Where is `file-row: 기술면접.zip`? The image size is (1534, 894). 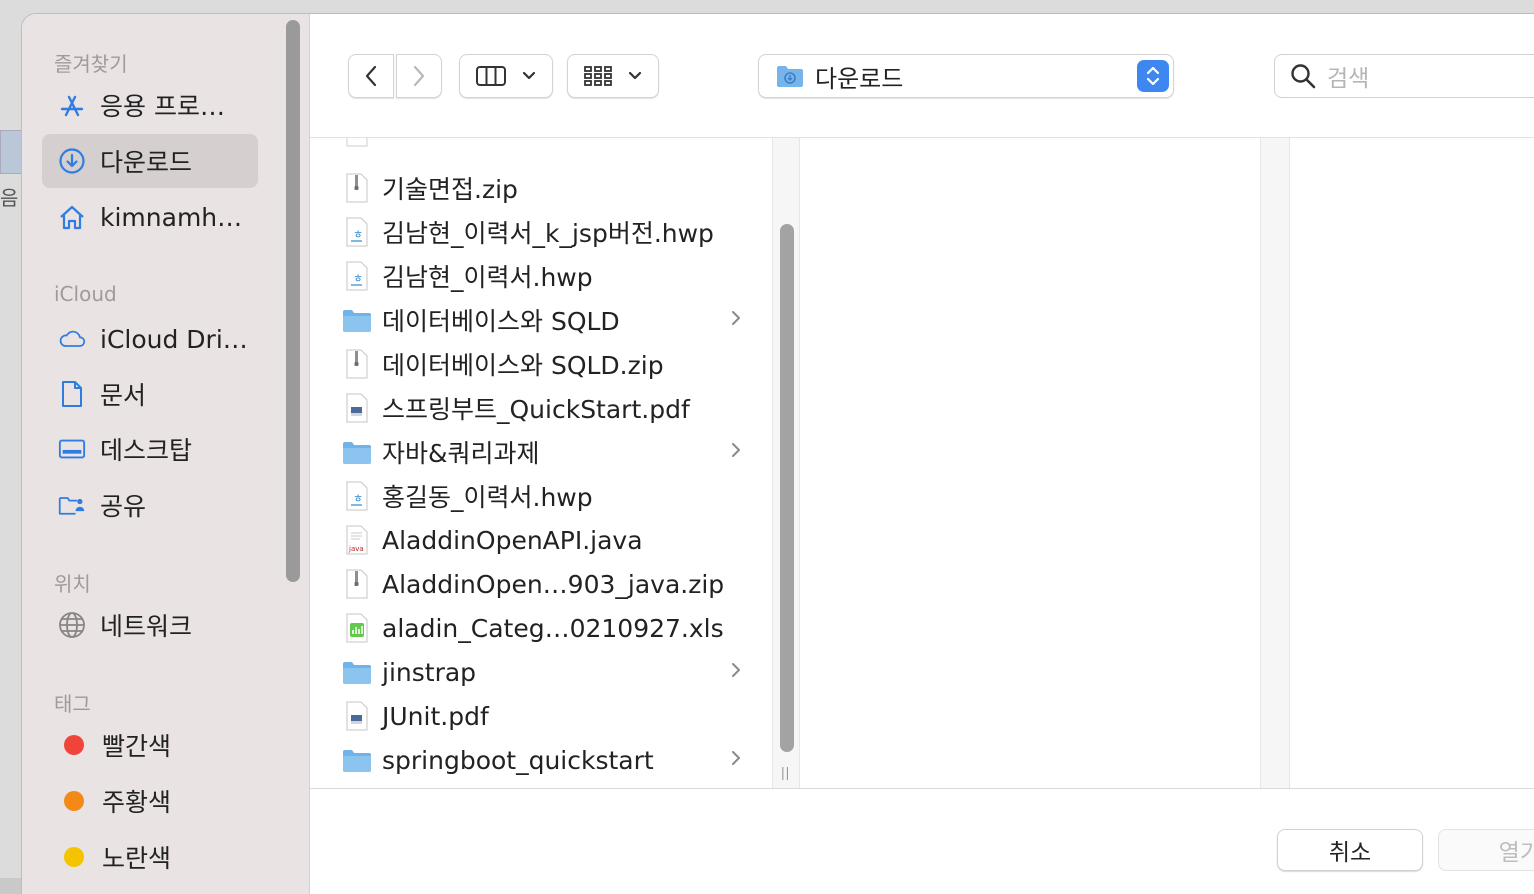
file-row: 기술면접.zip is located at coordinates (541, 188).